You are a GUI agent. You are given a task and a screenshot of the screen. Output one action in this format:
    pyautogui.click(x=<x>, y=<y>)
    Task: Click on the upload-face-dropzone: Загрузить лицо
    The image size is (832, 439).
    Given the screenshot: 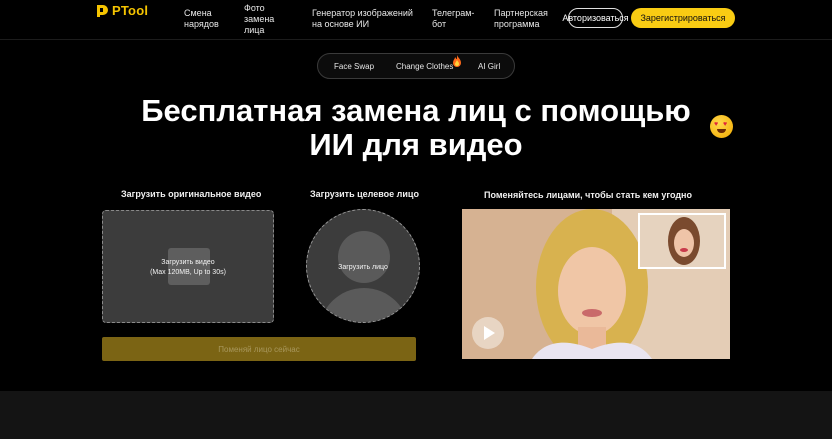 What is the action you would take?
    pyautogui.click(x=363, y=266)
    